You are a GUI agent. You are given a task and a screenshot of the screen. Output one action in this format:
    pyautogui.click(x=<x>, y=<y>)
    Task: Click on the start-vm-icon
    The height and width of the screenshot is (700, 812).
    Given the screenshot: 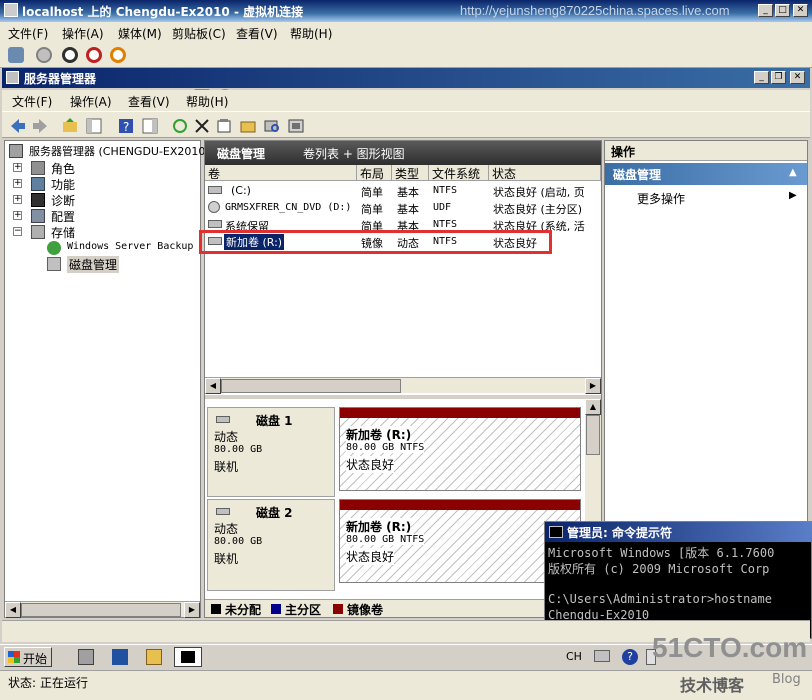 What is the action you would take?
    pyautogui.click(x=44, y=55)
    